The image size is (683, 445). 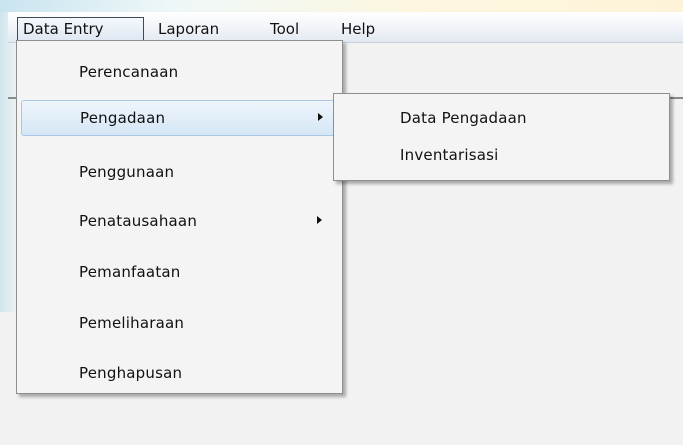 I want to click on menu-item-pemeliharaan: Pemeliharaan, so click(x=179, y=323).